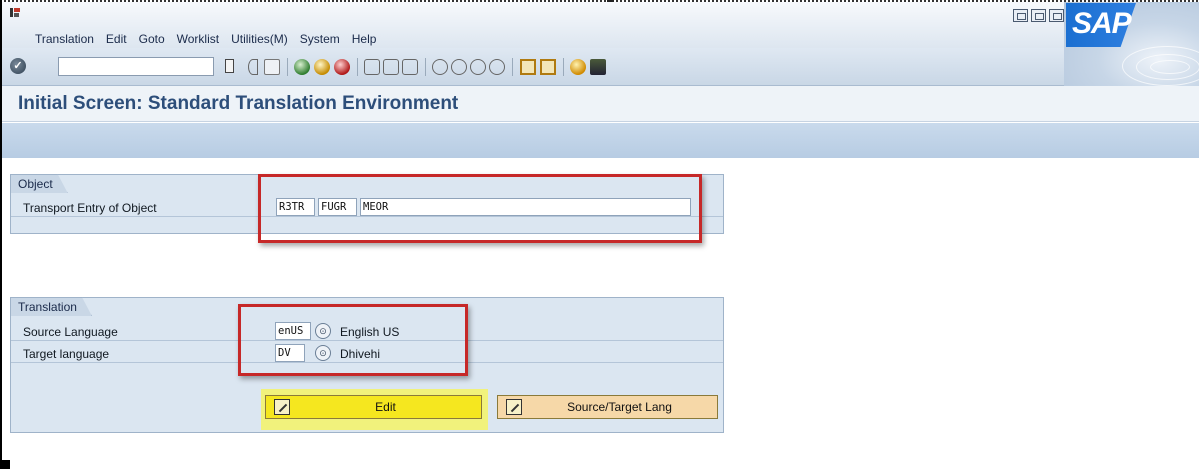 The image size is (1199, 469). Describe the element at coordinates (459, 67) in the screenshot. I see `previous-page-icon` at that location.